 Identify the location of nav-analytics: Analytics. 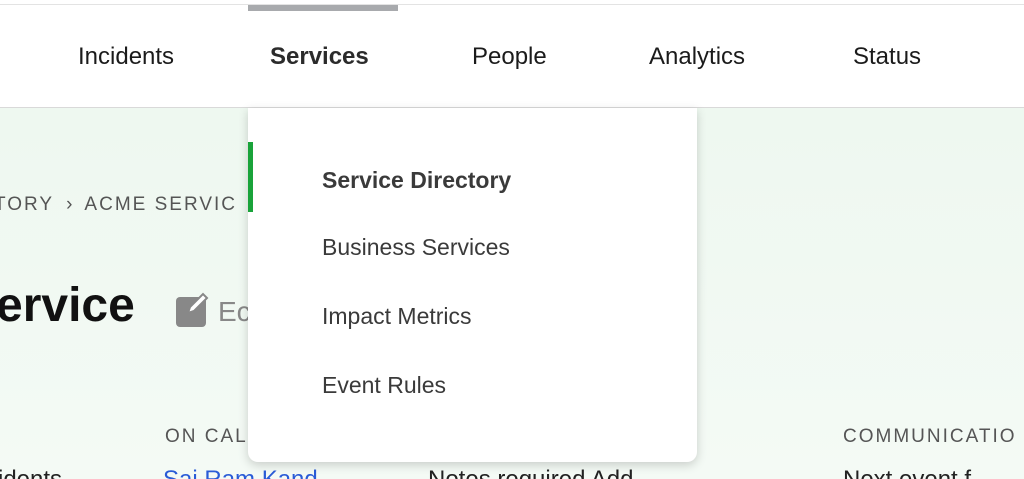
(697, 57).